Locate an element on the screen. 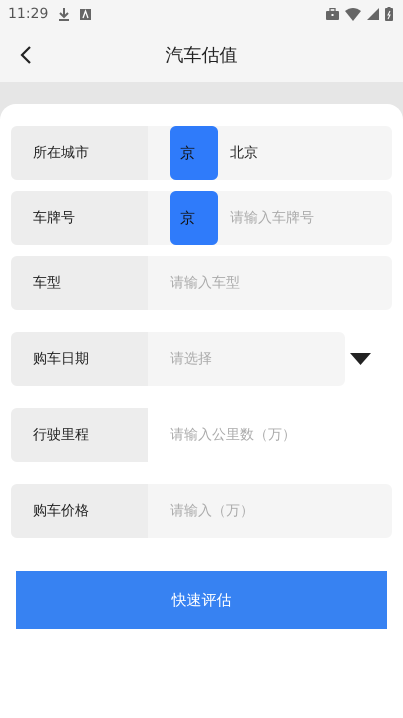 The height and width of the screenshot is (718, 403). status-time: 11:29 is located at coordinates (28, 14).